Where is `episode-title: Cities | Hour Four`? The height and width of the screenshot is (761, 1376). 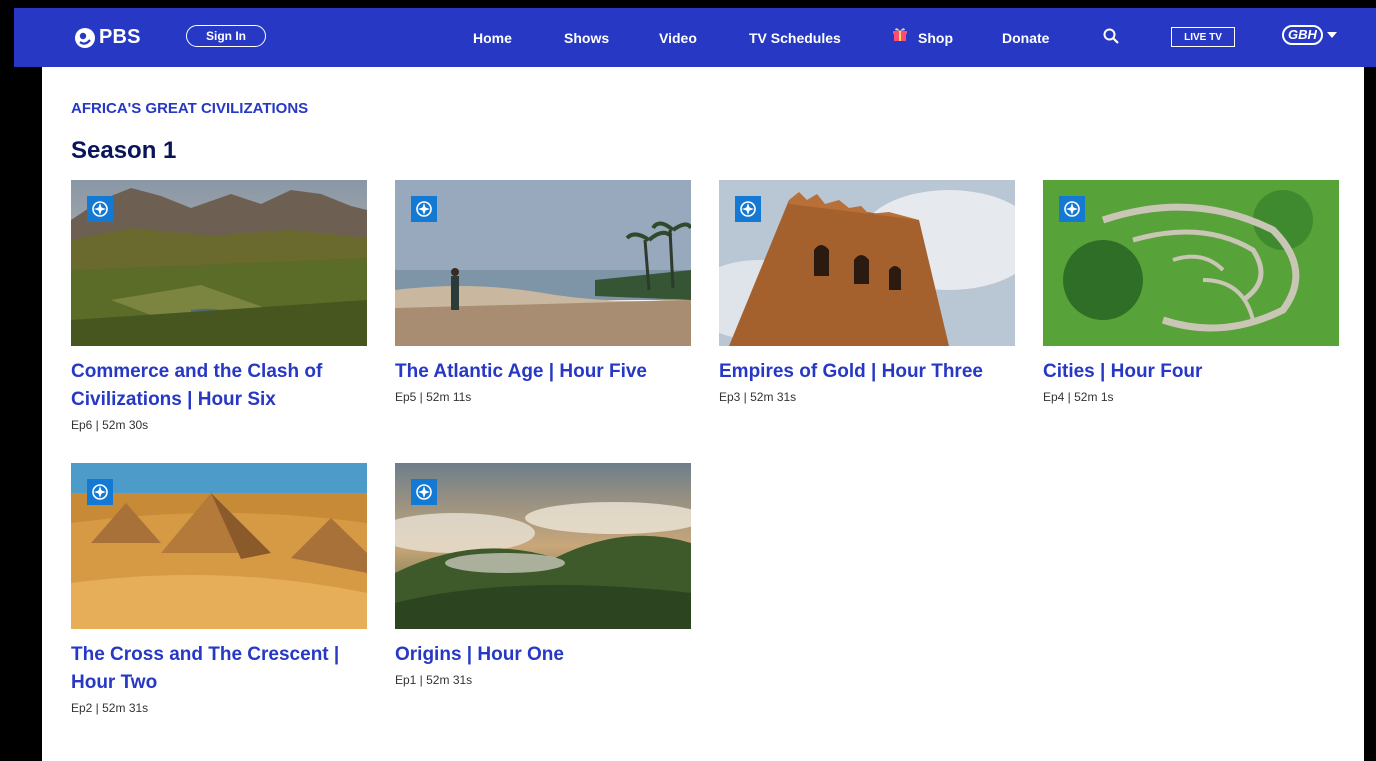
episode-title: Cities | Hour Four is located at coordinates (1188, 372).